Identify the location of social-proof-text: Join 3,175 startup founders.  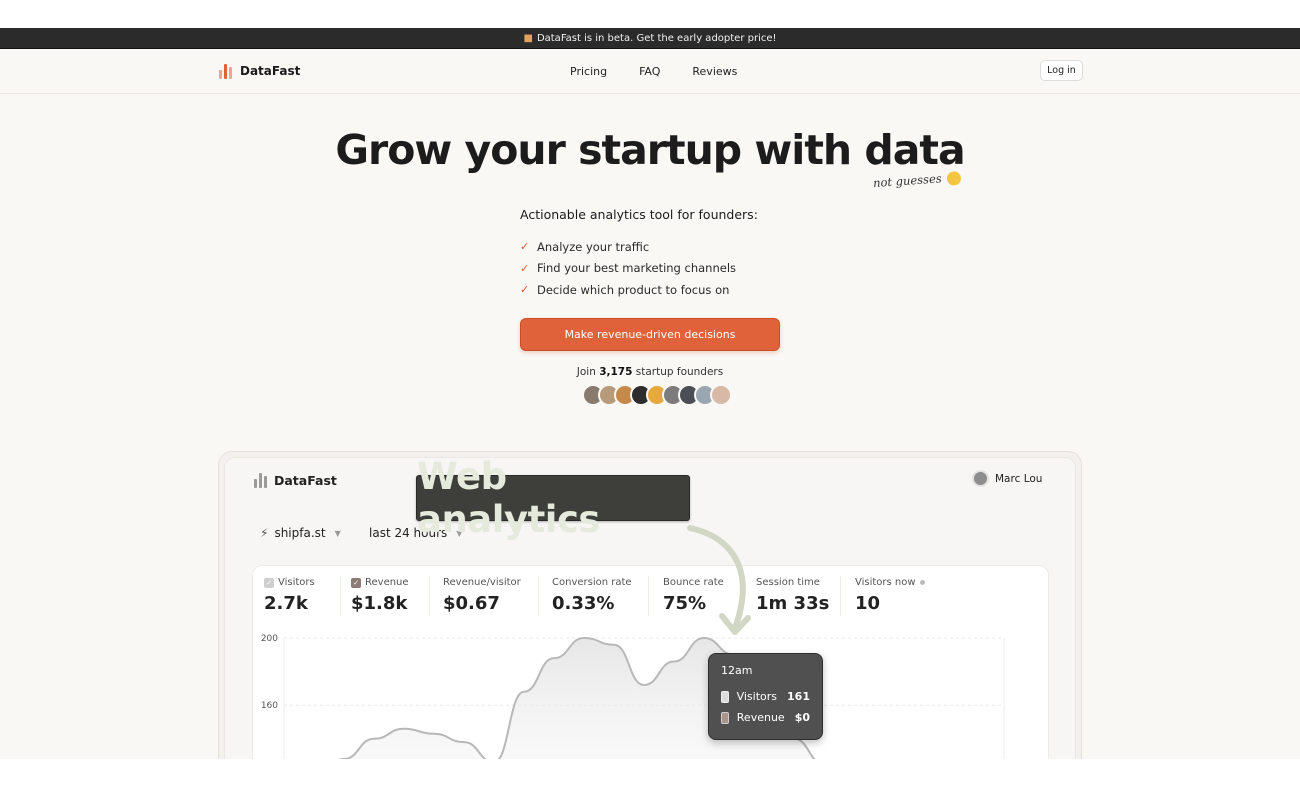
(650, 372).